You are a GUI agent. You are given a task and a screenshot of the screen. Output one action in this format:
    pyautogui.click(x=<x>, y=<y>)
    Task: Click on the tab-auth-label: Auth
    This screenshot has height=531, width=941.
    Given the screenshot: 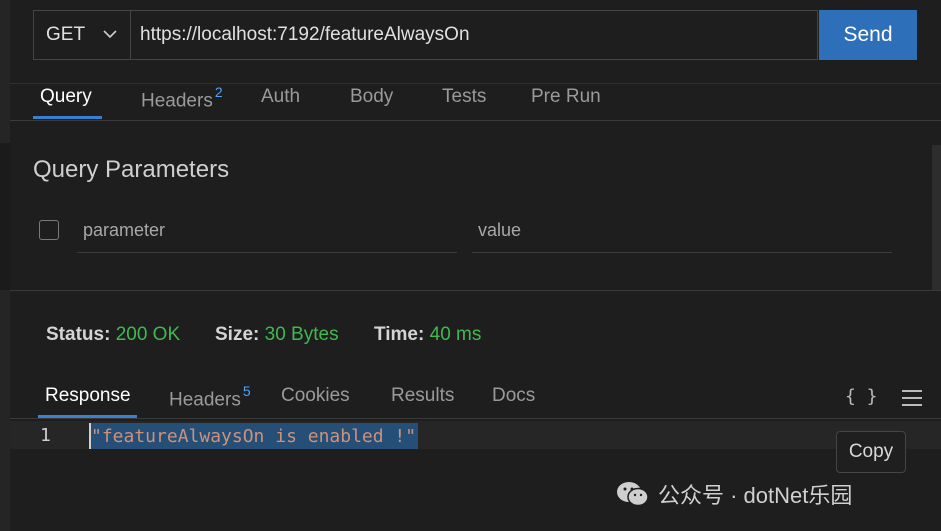 What is the action you would take?
    pyautogui.click(x=281, y=96)
    